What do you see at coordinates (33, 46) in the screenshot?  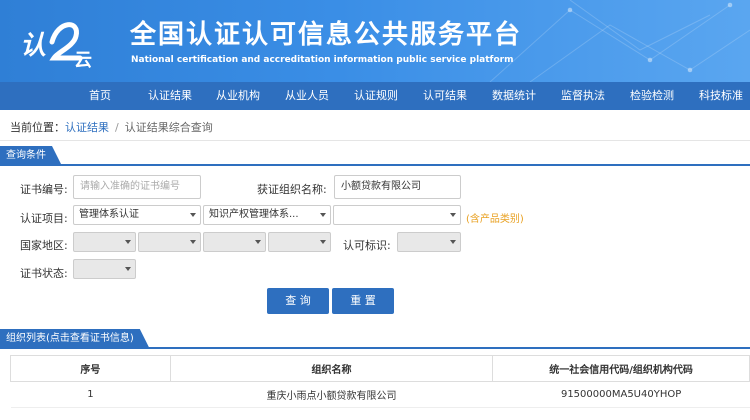 I see `svg-text: 认` at bounding box center [33, 46].